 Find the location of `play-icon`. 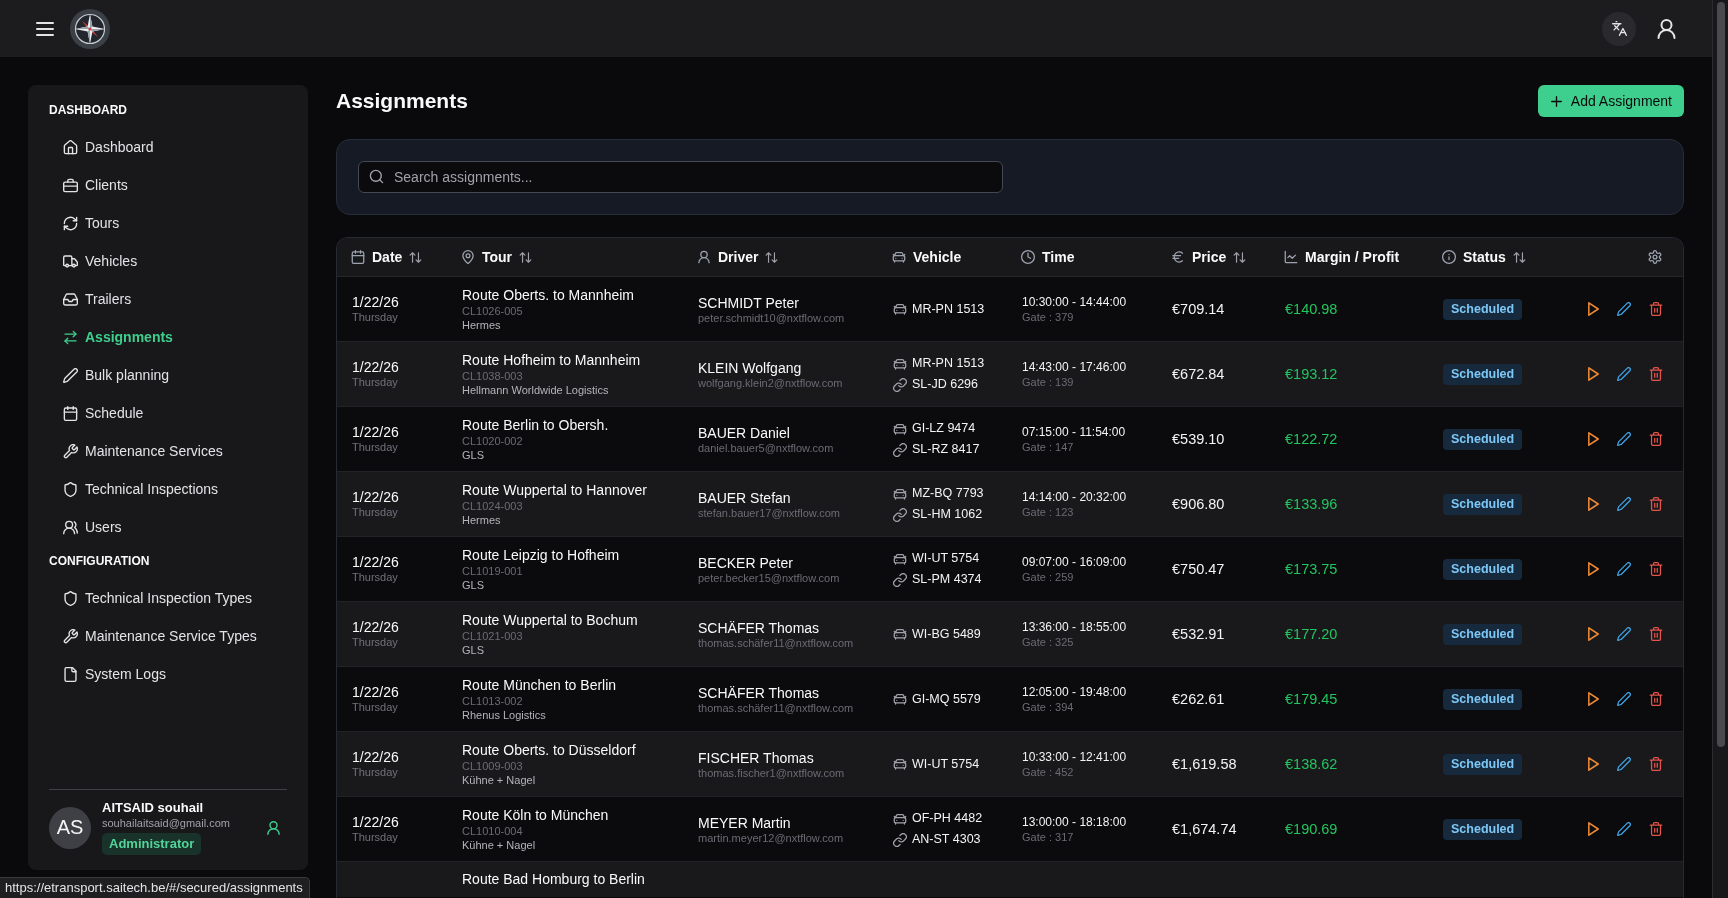

play-icon is located at coordinates (1593, 829).